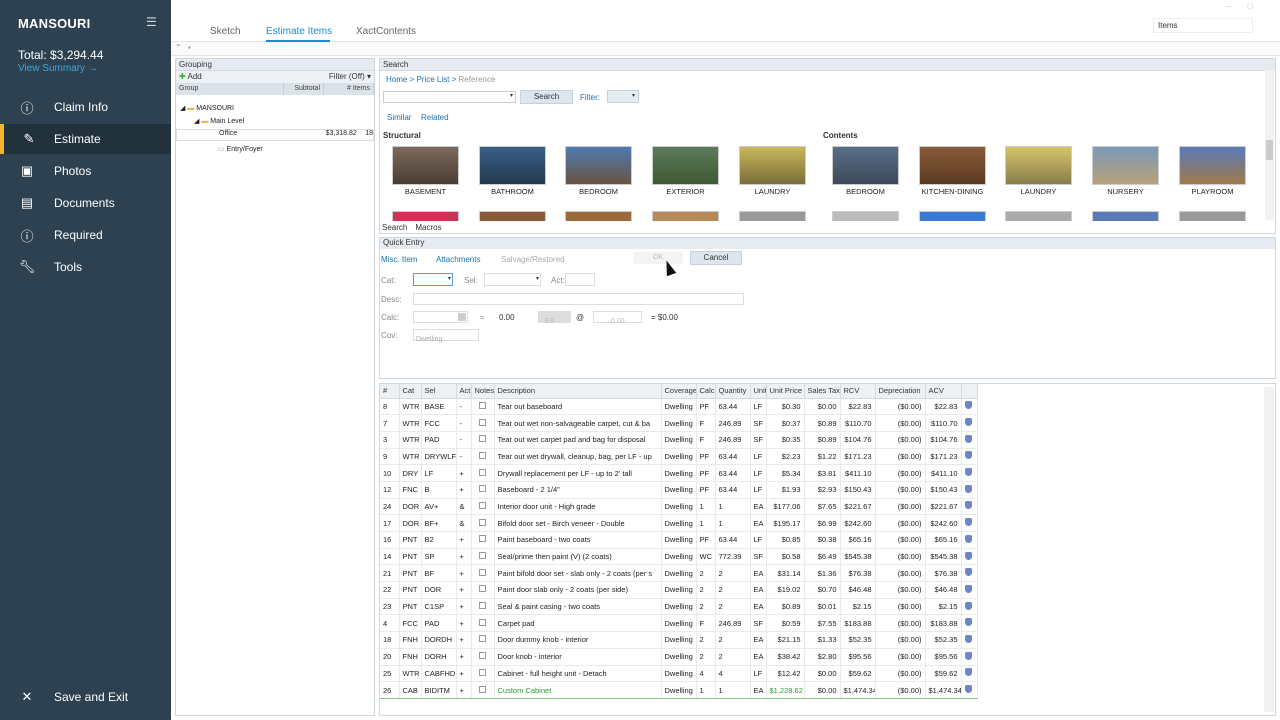 This screenshot has width=1280, height=720. What do you see at coordinates (85, 697) in the screenshot?
I see `save-exit-button: ✕ Save and Exit` at bounding box center [85, 697].